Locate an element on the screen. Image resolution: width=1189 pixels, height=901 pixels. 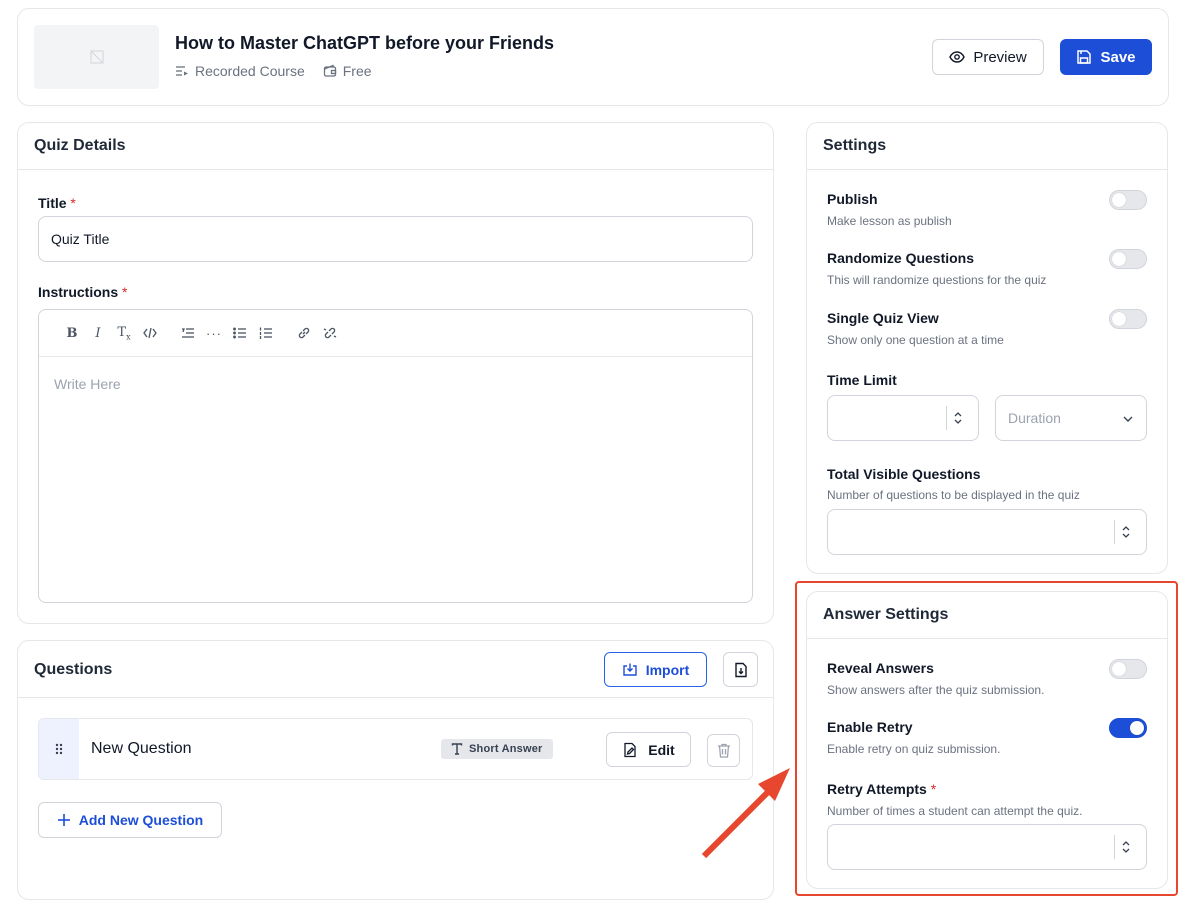
question-row: New Question Short Answer Edit is located at coordinates (395, 749).